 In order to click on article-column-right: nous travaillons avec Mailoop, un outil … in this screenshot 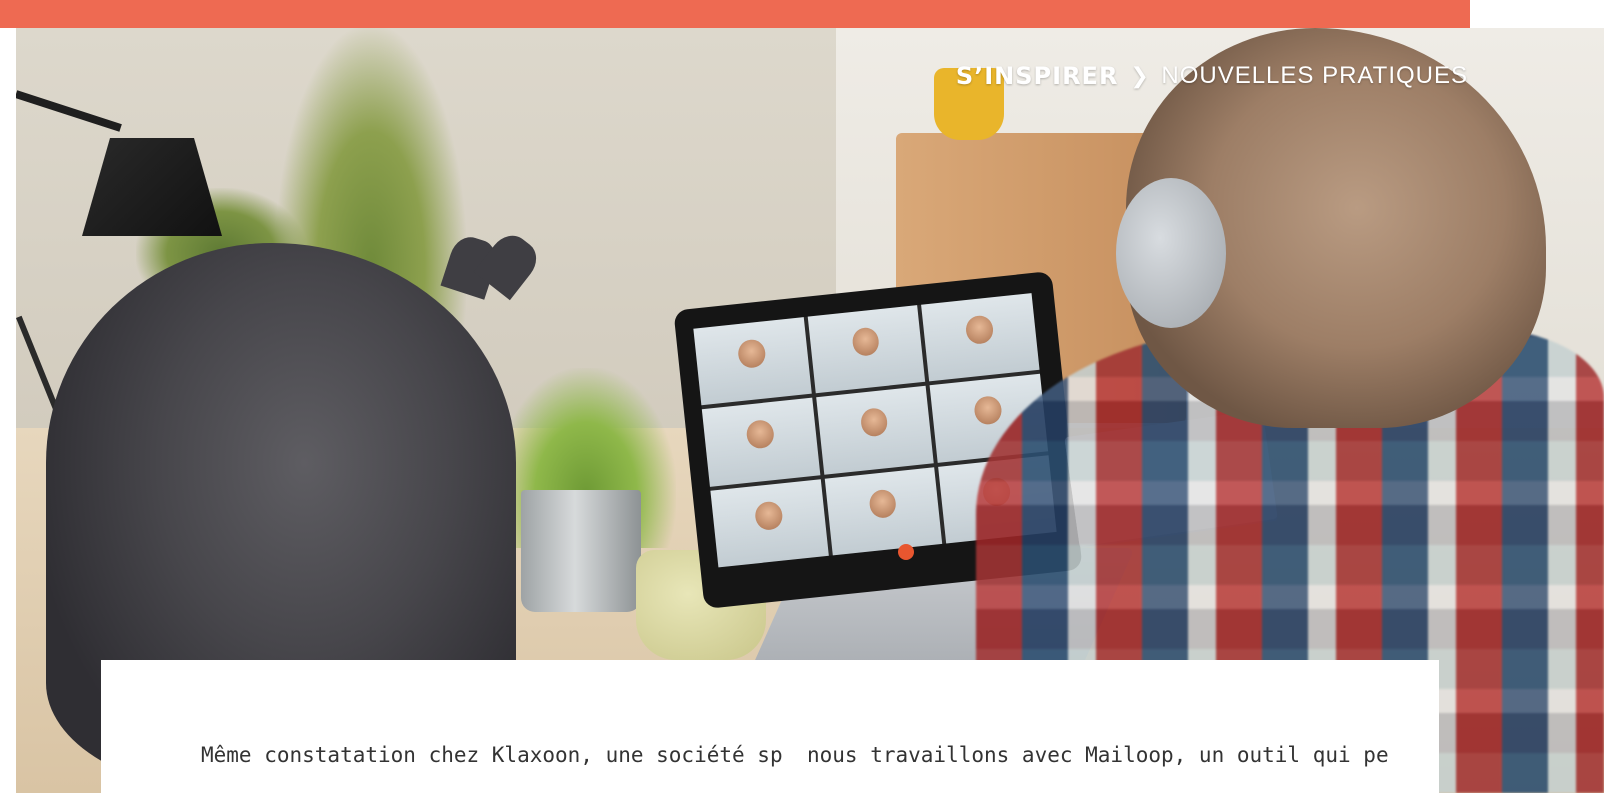, I will do `click(1098, 755)`.